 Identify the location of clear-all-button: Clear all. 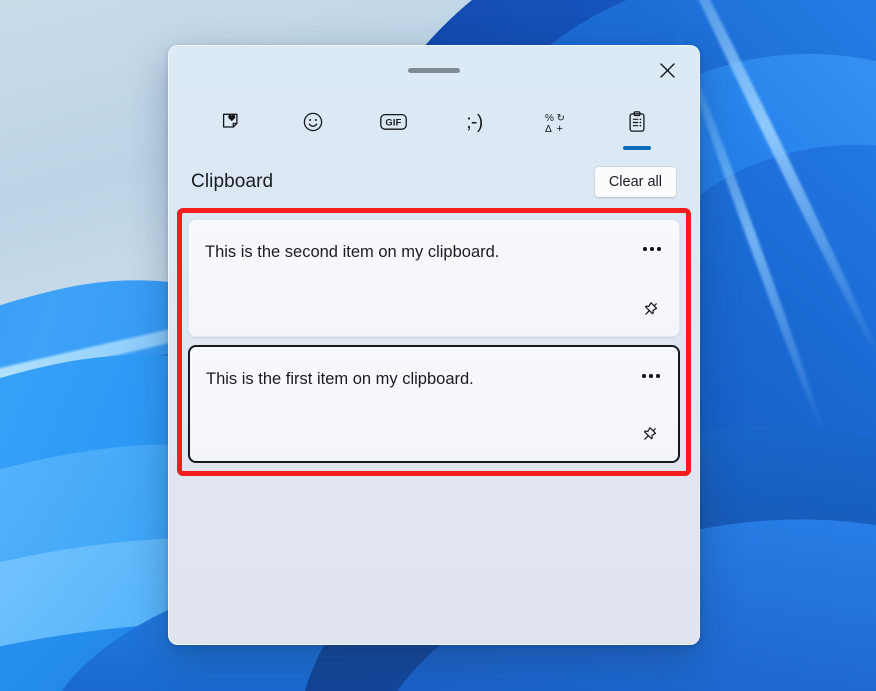
(635, 182).